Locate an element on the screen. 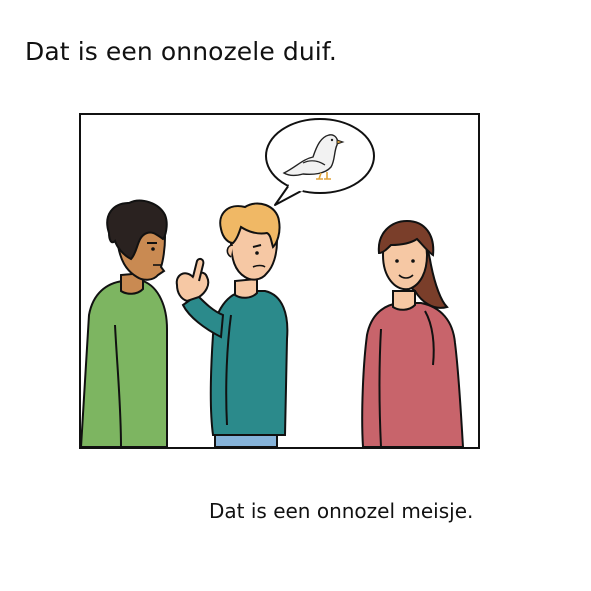 Image resolution: width=591 pixels, height=591 pixels. person-middle is located at coordinates (232, 324).